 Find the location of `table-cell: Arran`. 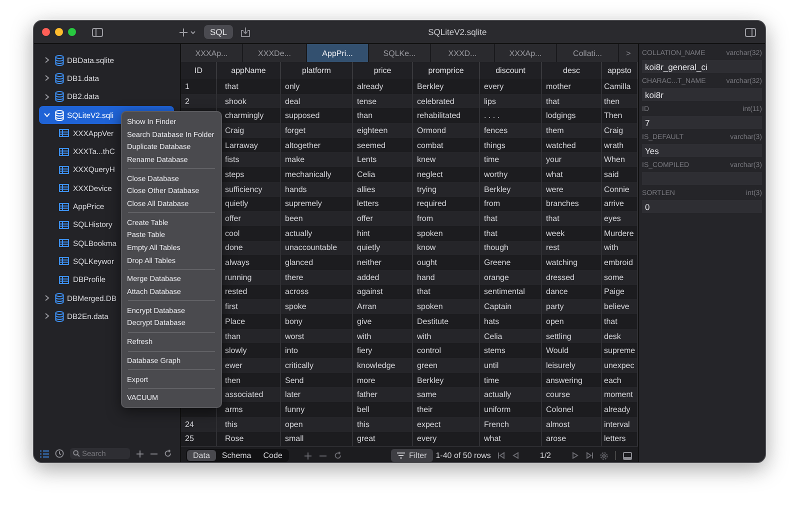

table-cell: Arran is located at coordinates (383, 306).